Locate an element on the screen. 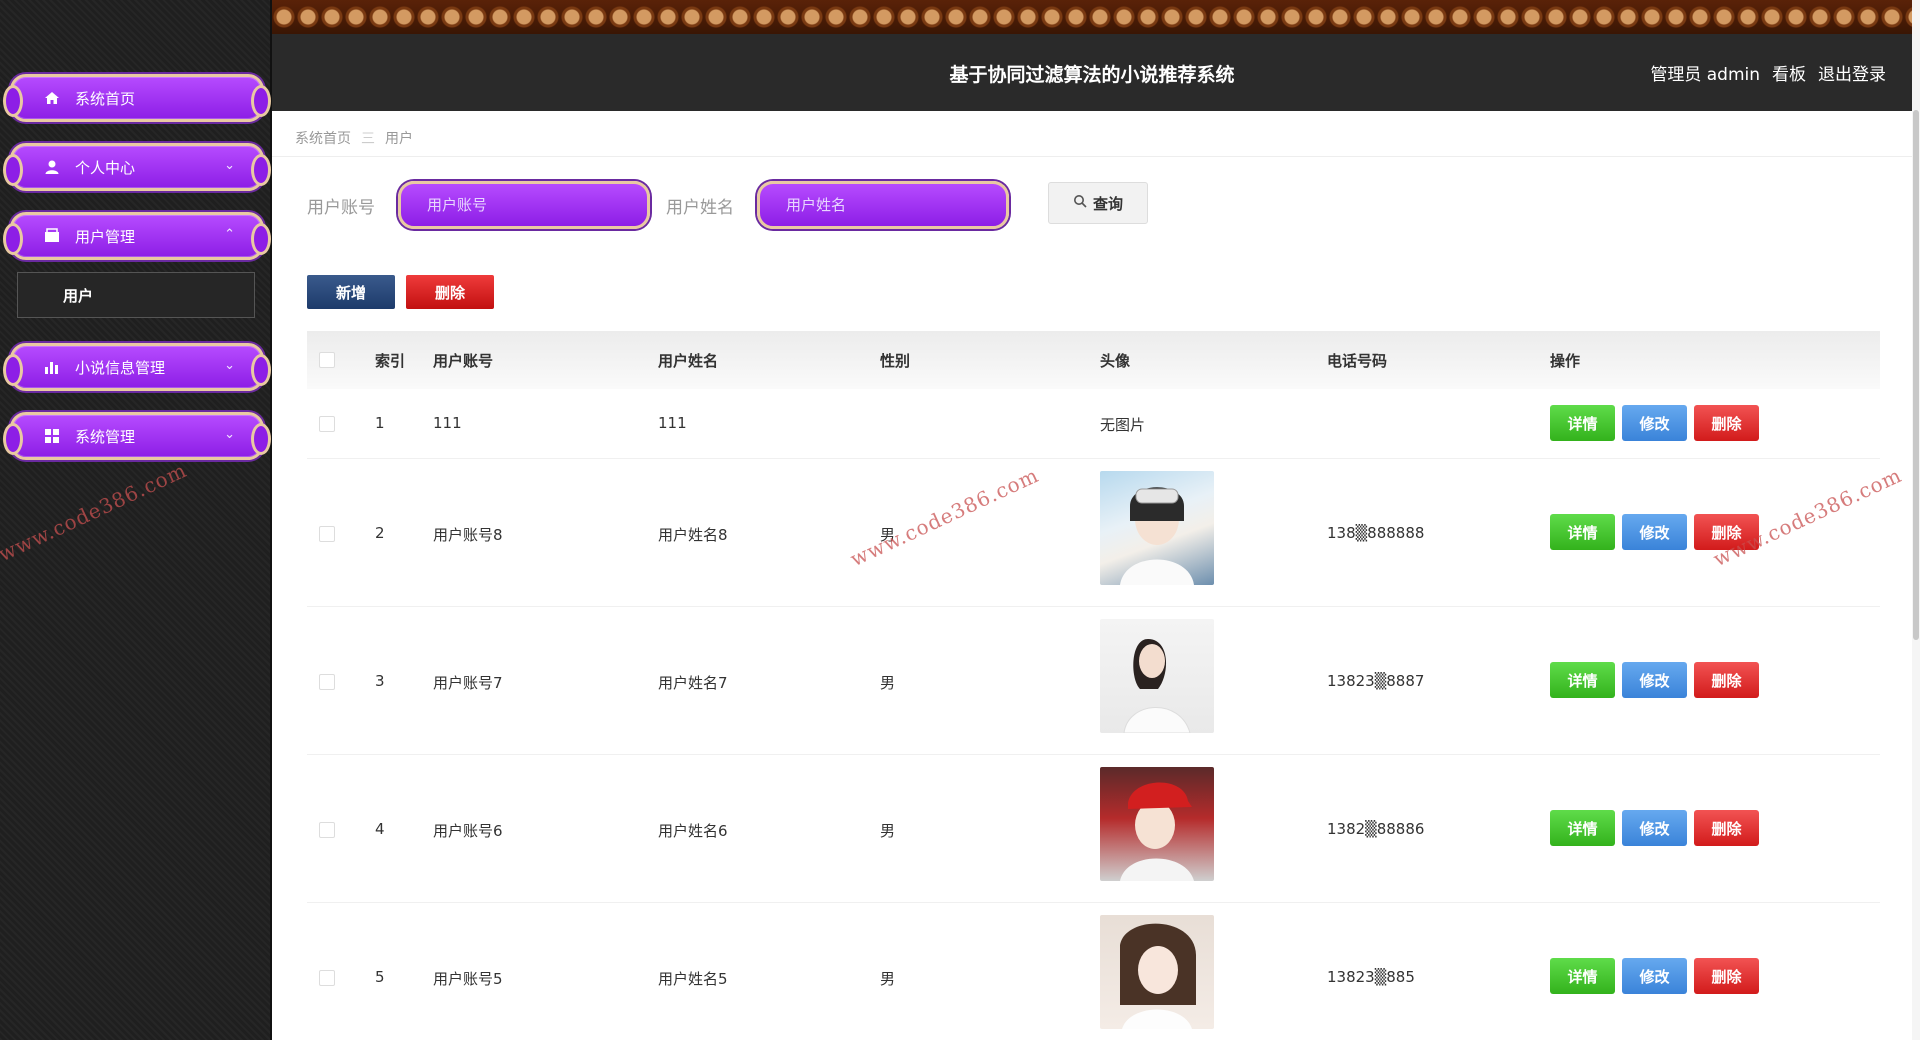 Image resolution: width=1920 pixels, height=1040 pixels. account-search-input is located at coordinates (524, 205).